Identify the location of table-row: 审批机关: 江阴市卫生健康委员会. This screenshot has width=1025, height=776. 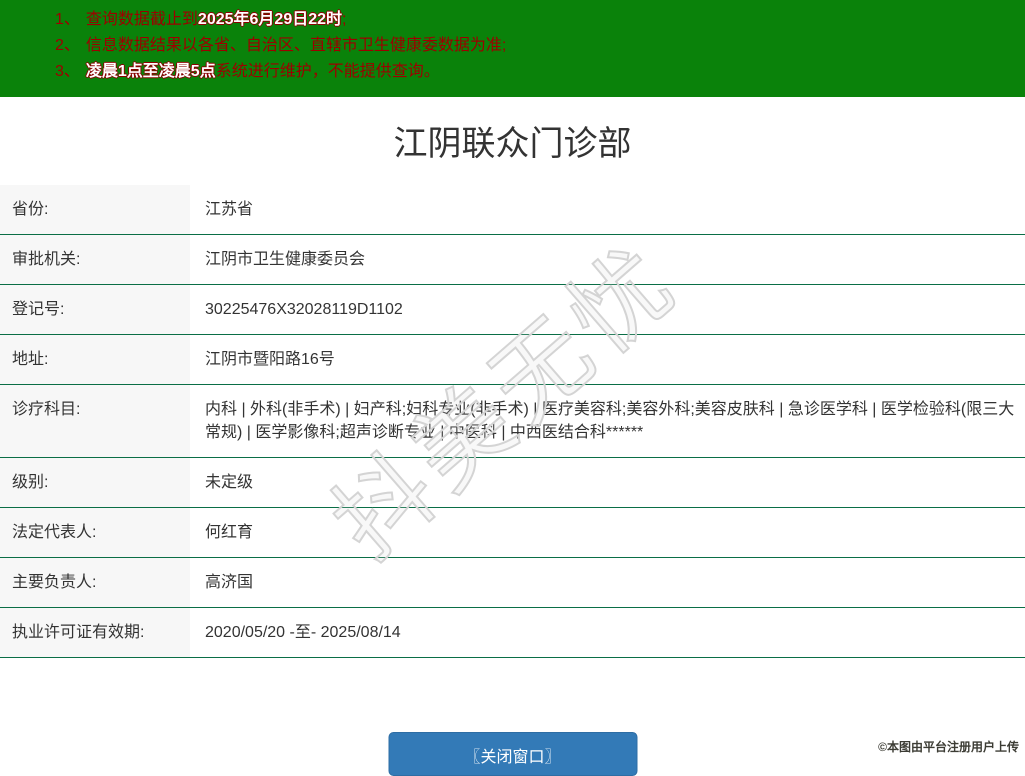
(512, 259).